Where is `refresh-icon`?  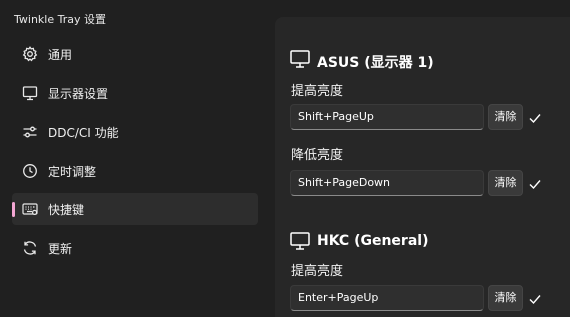
refresh-icon is located at coordinates (30, 248).